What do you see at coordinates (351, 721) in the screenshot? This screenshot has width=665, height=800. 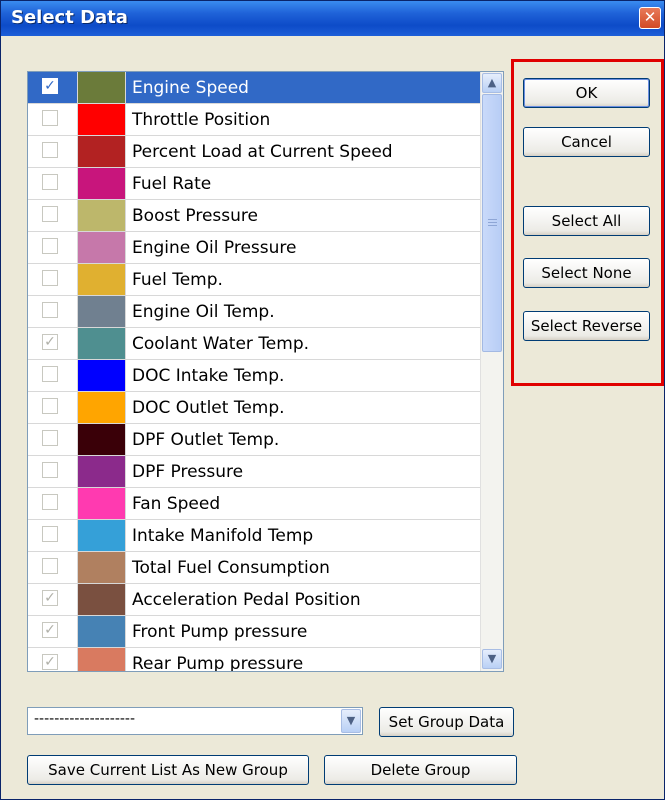 I see `chevron-down-icon: ▼` at bounding box center [351, 721].